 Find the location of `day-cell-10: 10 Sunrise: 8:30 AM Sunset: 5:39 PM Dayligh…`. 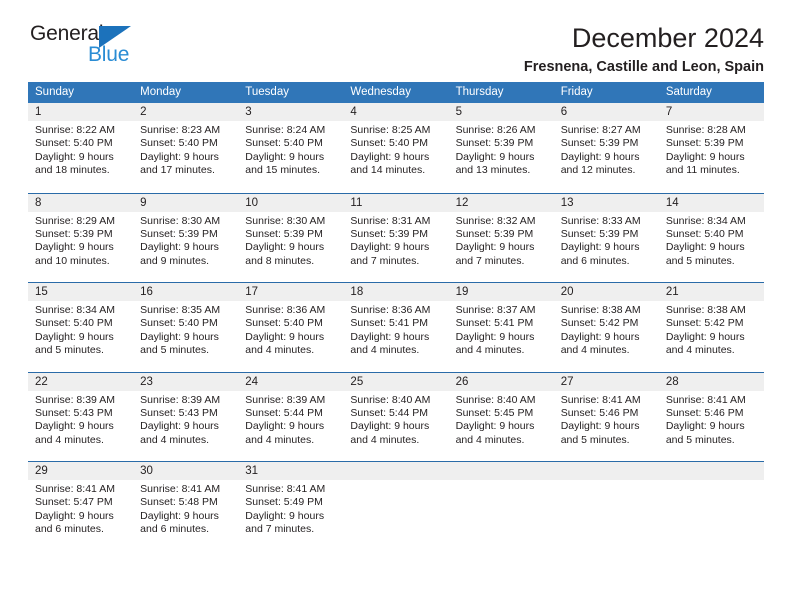

day-cell-10: 10 Sunrise: 8:30 AM Sunset: 5:39 PM Dayligh… is located at coordinates (291, 237).